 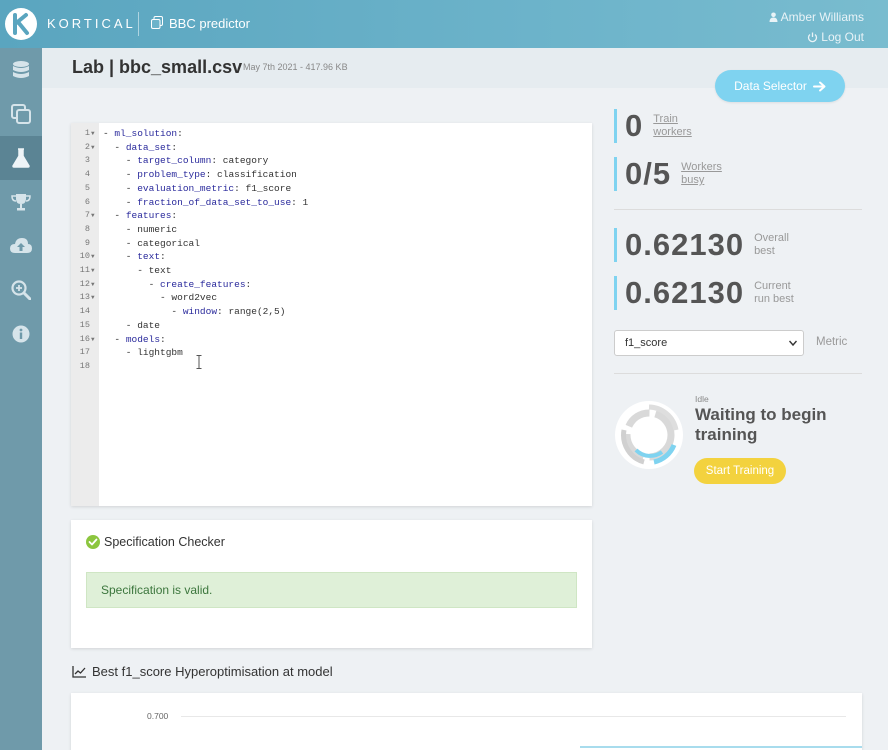 What do you see at coordinates (194, 312) in the screenshot?
I see `code-text: - window: range(2,5)` at bounding box center [194, 312].